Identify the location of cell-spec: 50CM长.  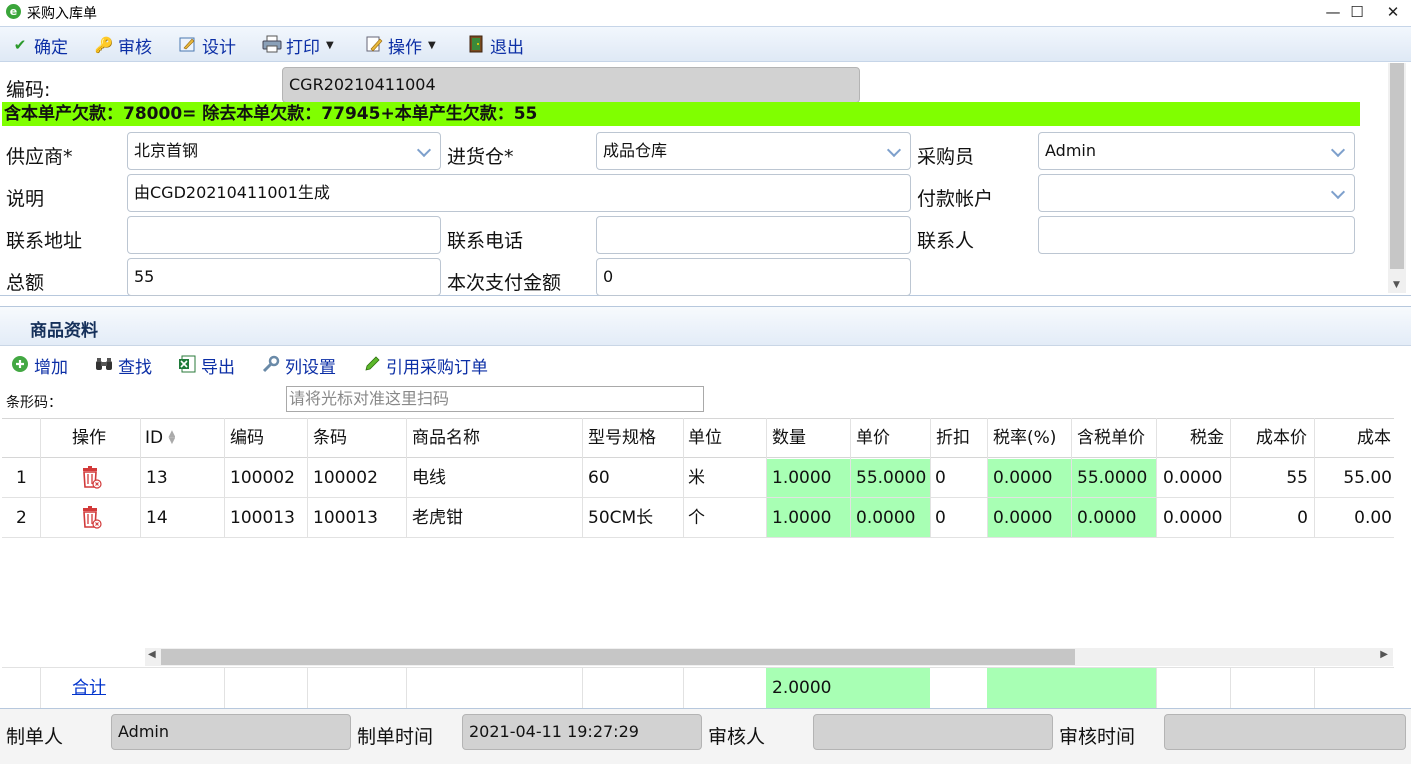
(621, 518).